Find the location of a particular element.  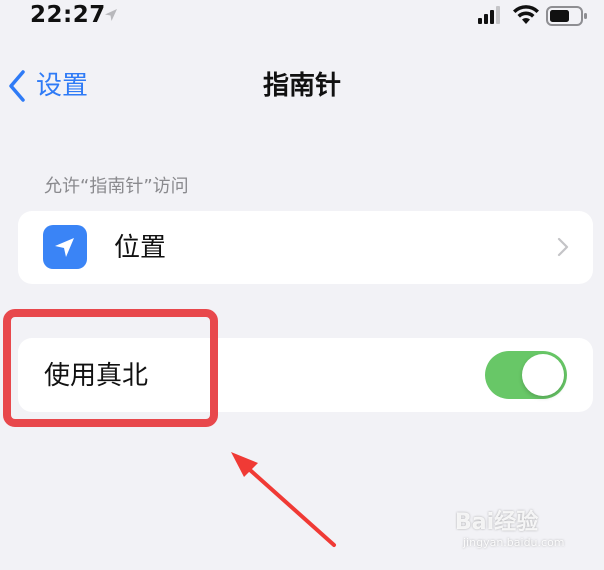

annotation-highlight-box is located at coordinates (110, 368).